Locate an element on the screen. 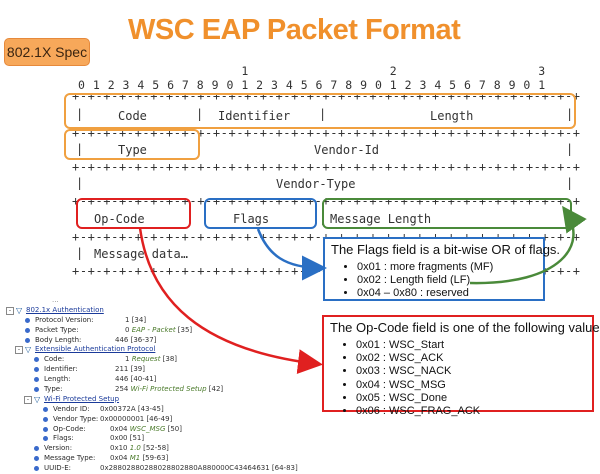  red-arrow is located at coordinates (230, 301).